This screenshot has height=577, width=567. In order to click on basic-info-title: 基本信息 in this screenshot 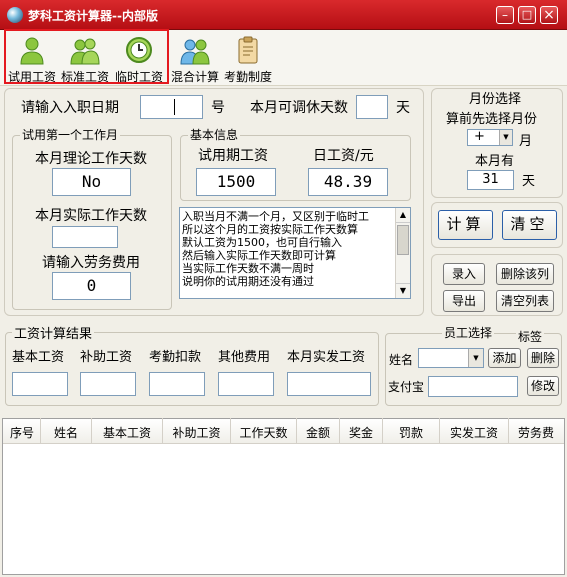, I will do `click(214, 134)`.